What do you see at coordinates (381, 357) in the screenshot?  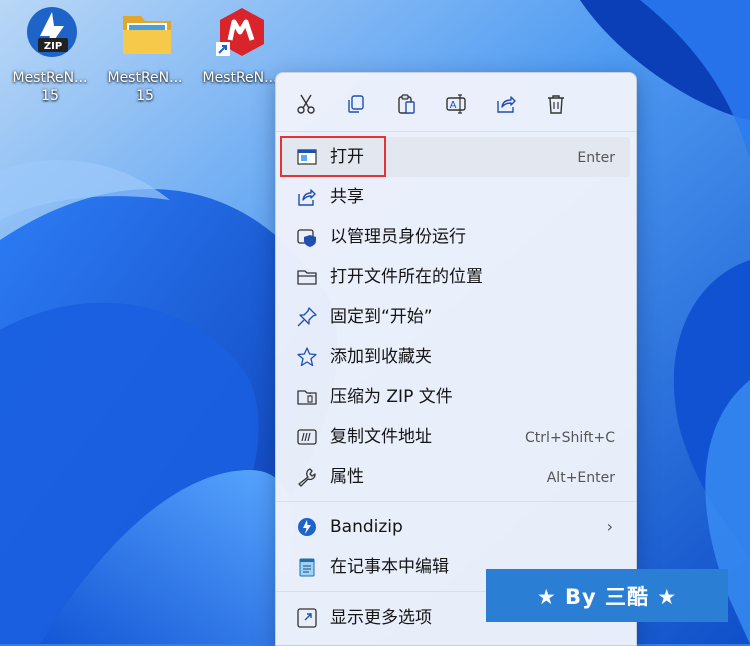 I see `menu-item-label: 添加到收藏夹` at bounding box center [381, 357].